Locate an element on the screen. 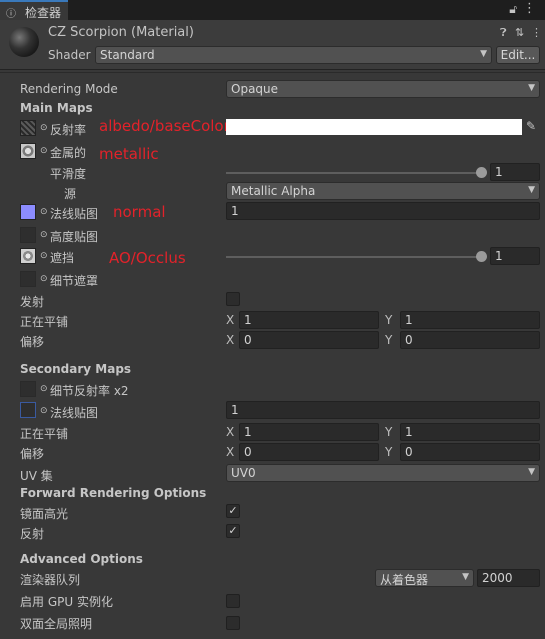 The width and height of the screenshot is (545, 639). main-offset-y-label: Y is located at coordinates (389, 340).